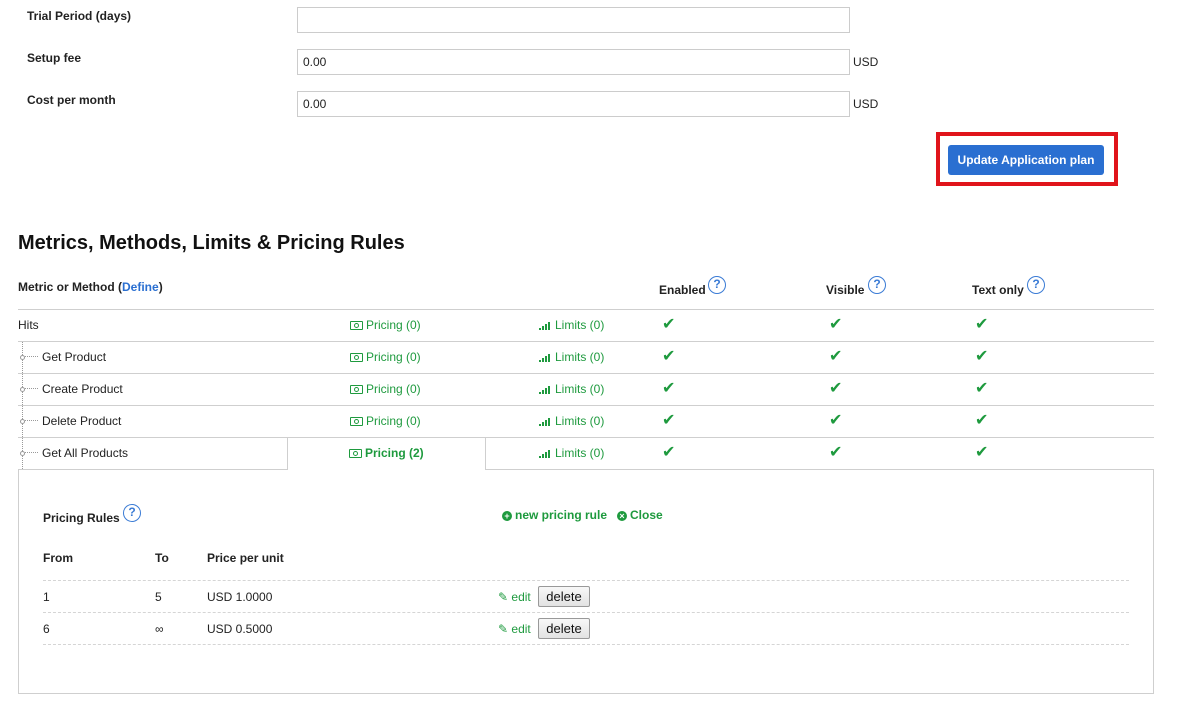 The image size is (1177, 702). I want to click on header-metric-or-method: Metric or Method (Define), so click(90, 287).